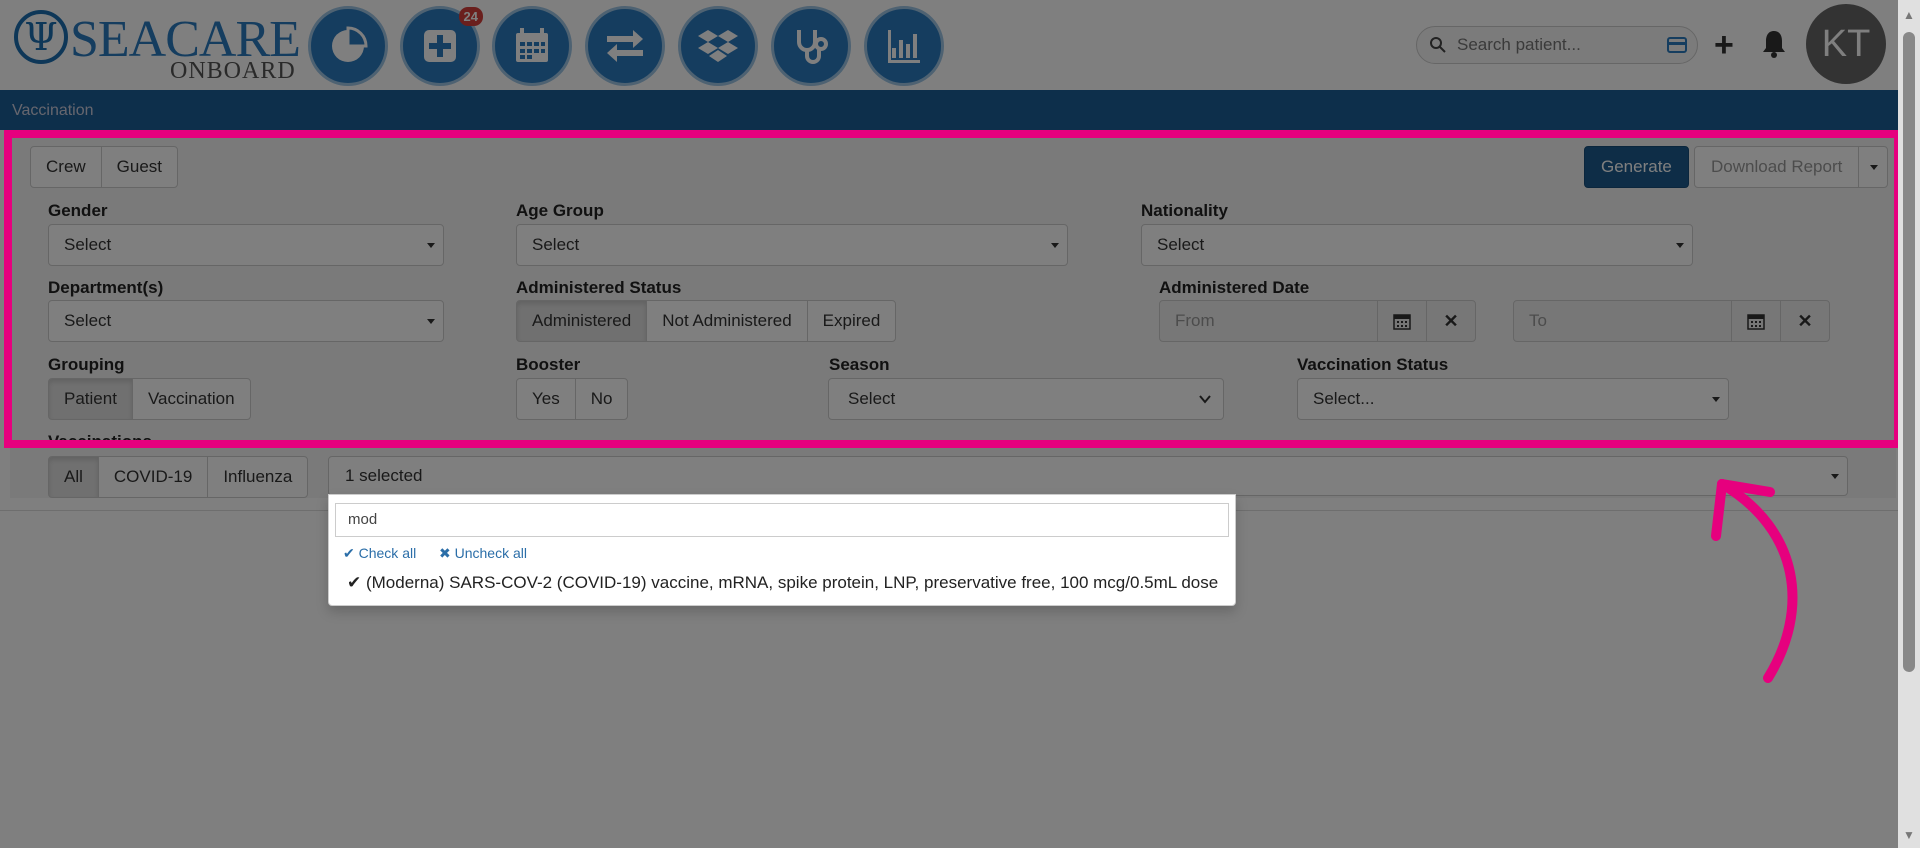  I want to click on check-all-label: Check all, so click(387, 553).